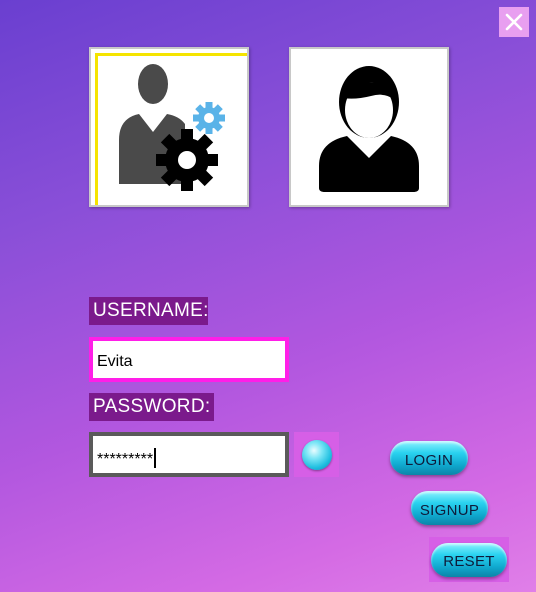 The height and width of the screenshot is (592, 536). I want to click on username-label: USERNAME:, so click(148, 311).